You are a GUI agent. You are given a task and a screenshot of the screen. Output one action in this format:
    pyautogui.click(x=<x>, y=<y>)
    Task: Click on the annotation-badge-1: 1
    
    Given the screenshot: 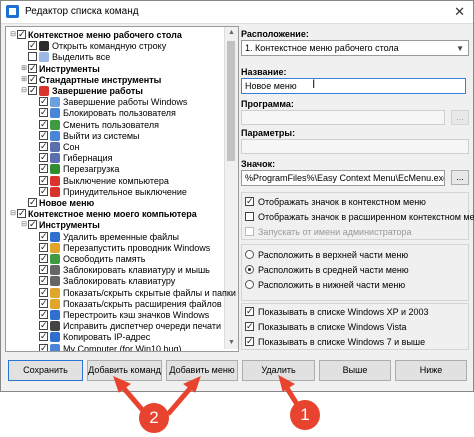 What is the action you would take?
    pyautogui.click(x=305, y=415)
    